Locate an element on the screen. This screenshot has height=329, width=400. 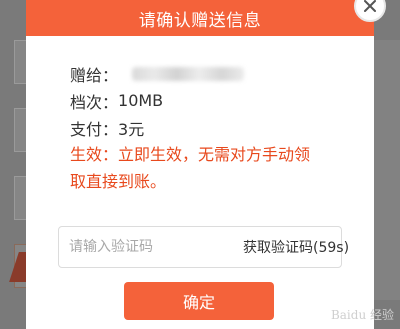
verification-code-input is located at coordinates (151, 247).